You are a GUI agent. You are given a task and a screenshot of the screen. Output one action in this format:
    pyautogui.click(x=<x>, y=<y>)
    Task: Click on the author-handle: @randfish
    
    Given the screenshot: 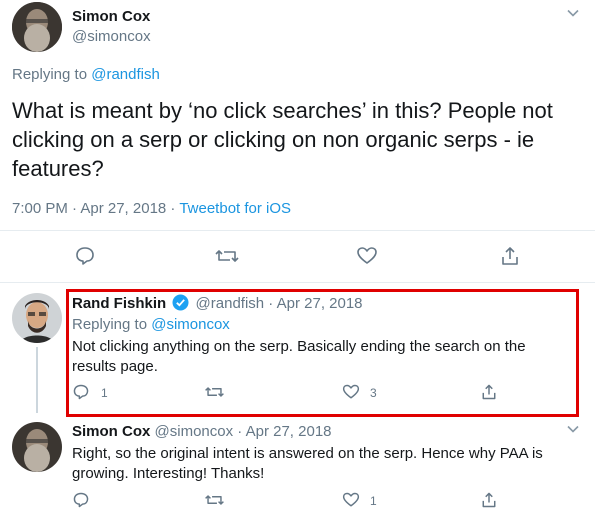 What is the action you would take?
    pyautogui.click(x=230, y=303)
    